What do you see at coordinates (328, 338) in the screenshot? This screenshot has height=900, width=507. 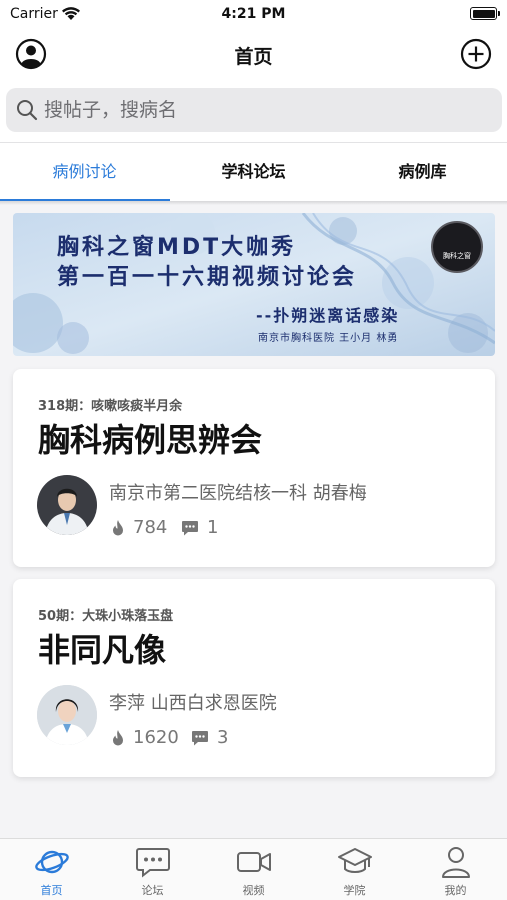 I see `banner-presenters: 南京市胸科医院 王小月 林勇` at bounding box center [328, 338].